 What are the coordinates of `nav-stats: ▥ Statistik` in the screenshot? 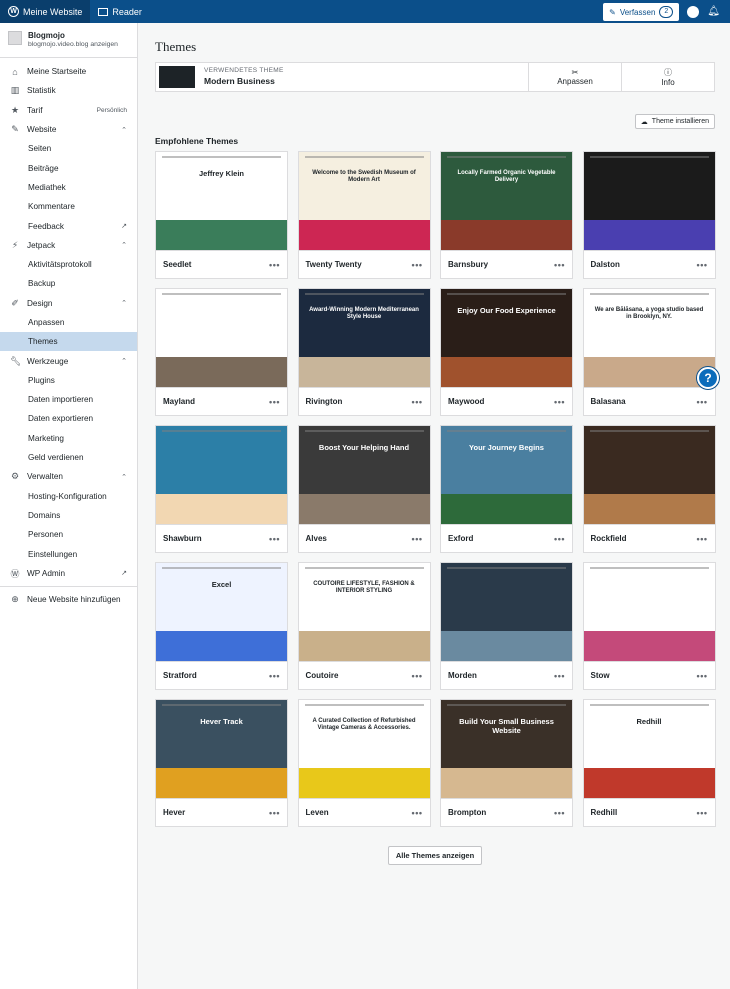 It's located at (68, 90).